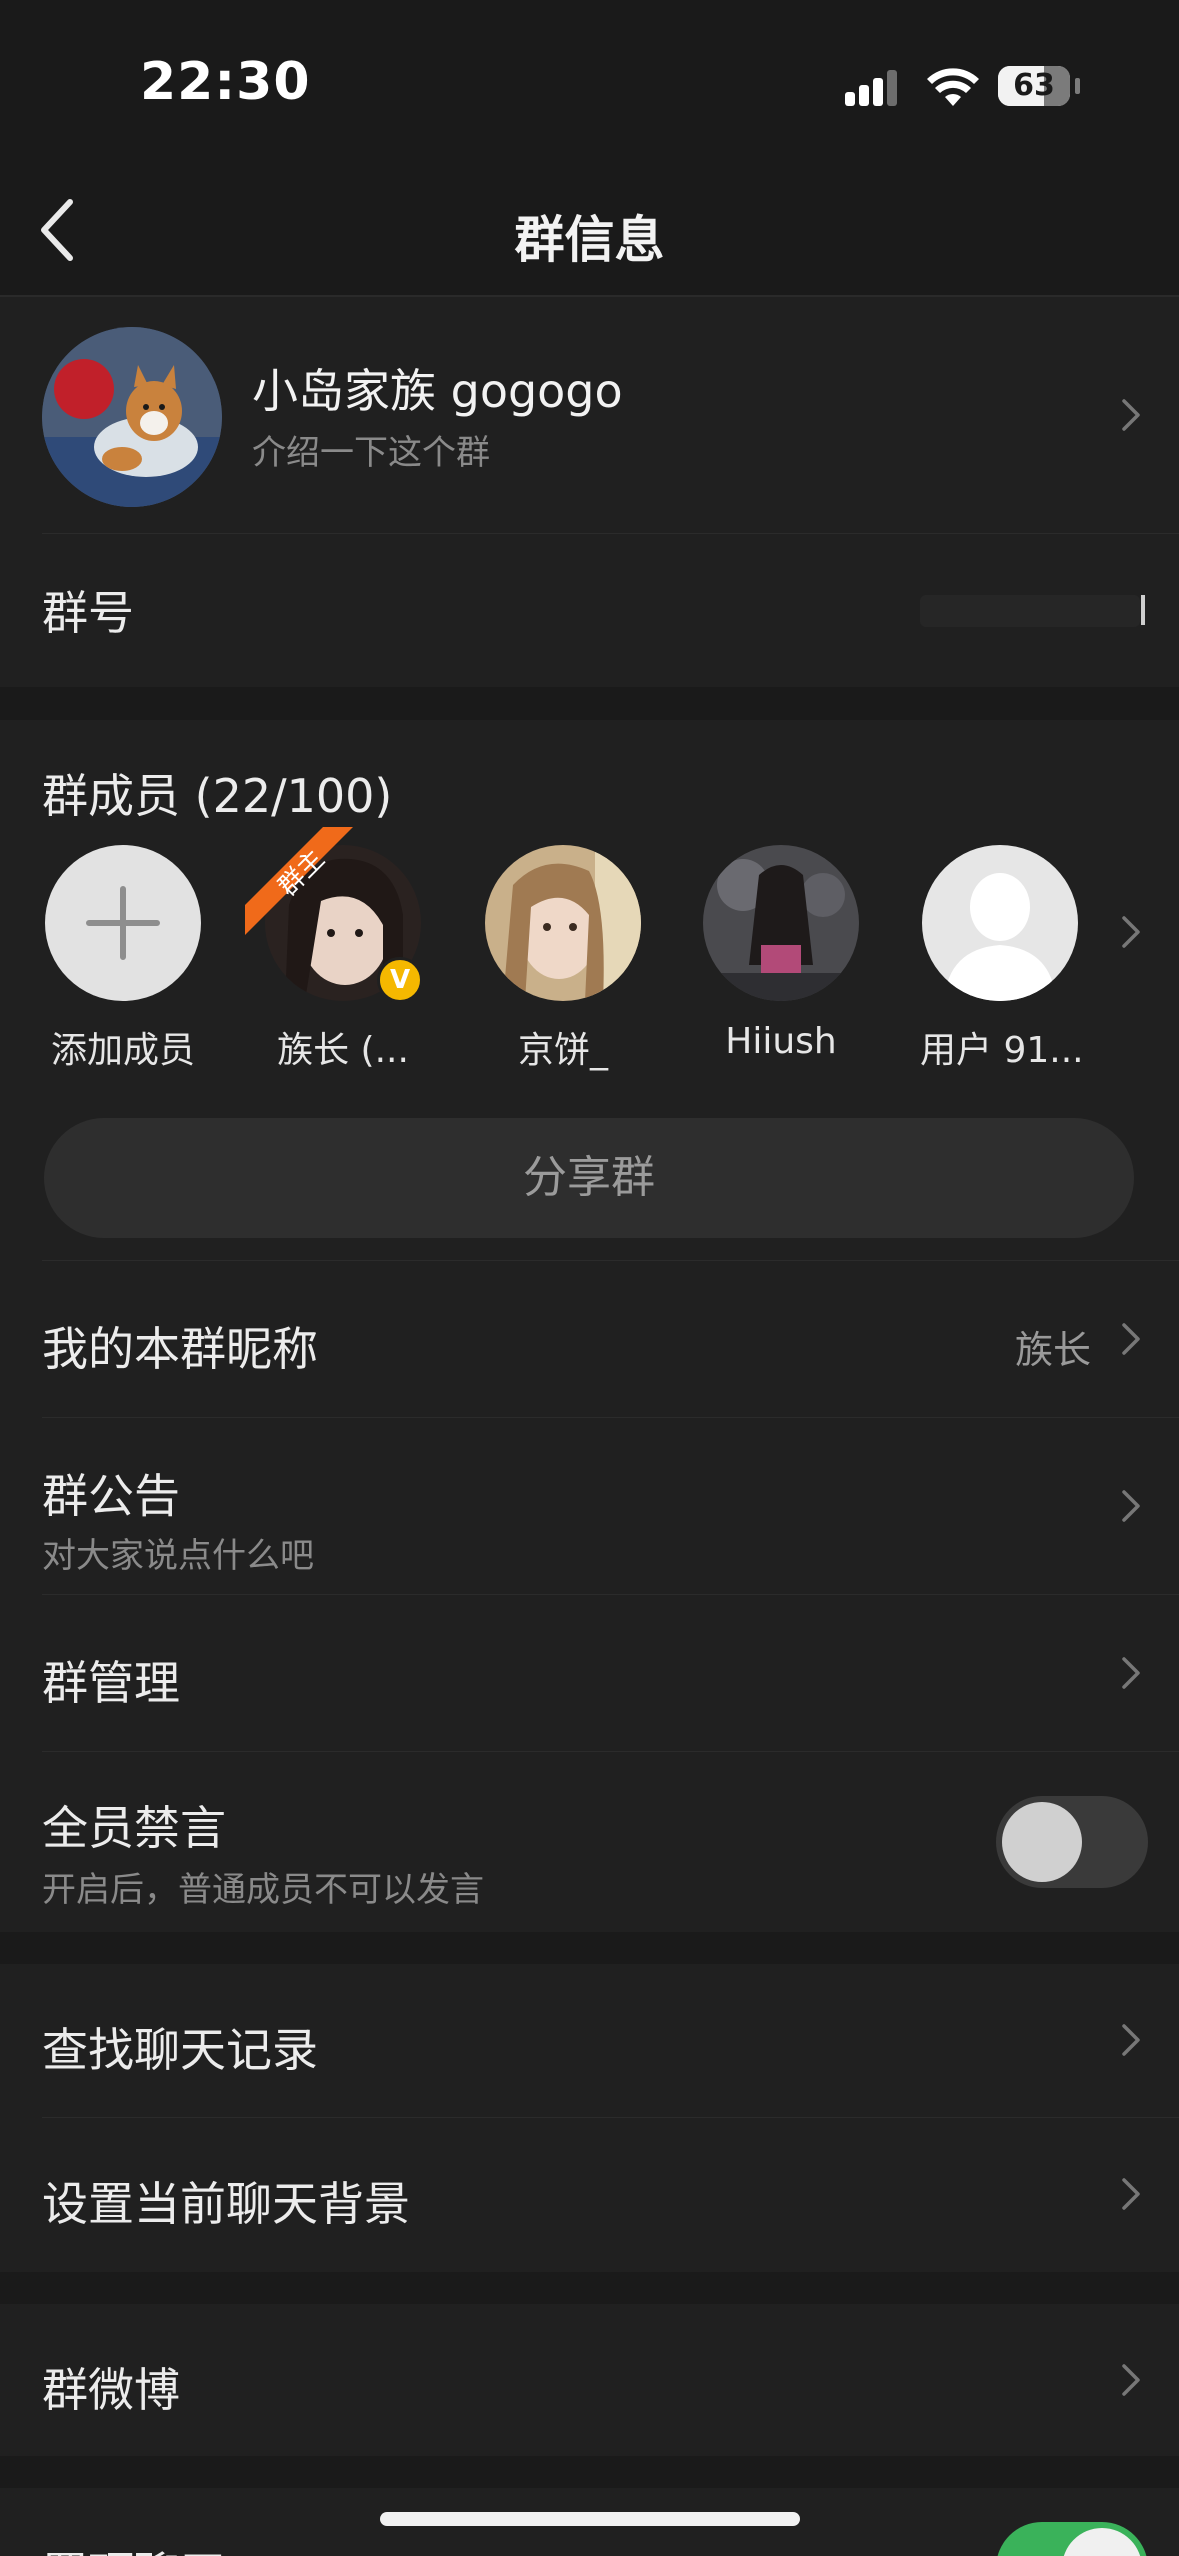 The width and height of the screenshot is (1179, 2556). I want to click on corgi-avatar-image, so click(132, 417).